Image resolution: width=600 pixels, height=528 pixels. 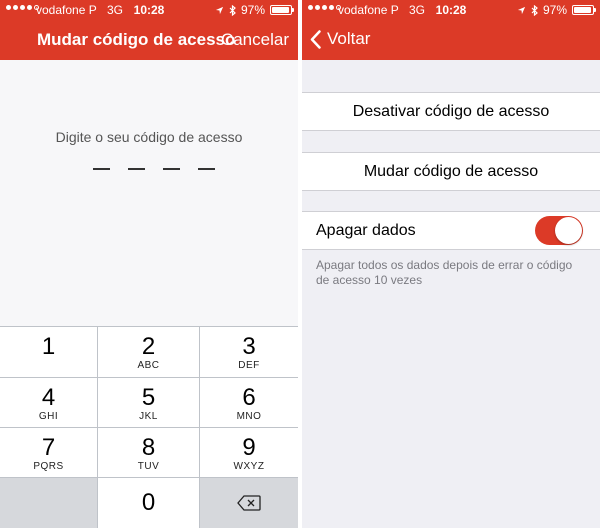 What do you see at coordinates (48, 346) in the screenshot?
I see `key-number: 1` at bounding box center [48, 346].